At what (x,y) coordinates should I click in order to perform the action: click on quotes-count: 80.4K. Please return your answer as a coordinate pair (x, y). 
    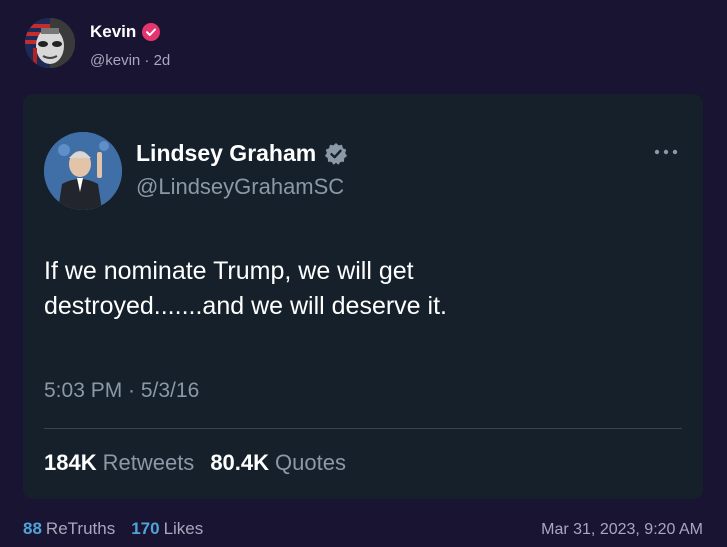
    Looking at the image, I should click on (240, 462).